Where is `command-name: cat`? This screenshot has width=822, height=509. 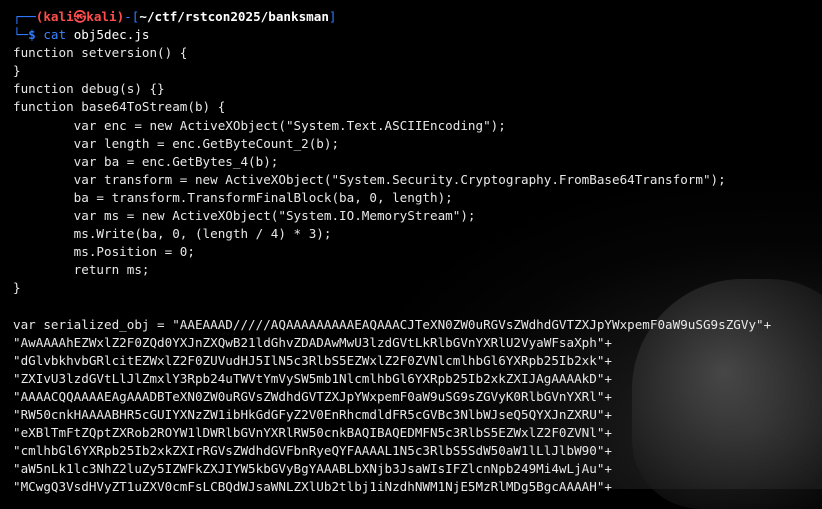 command-name: cat is located at coordinates (55, 35).